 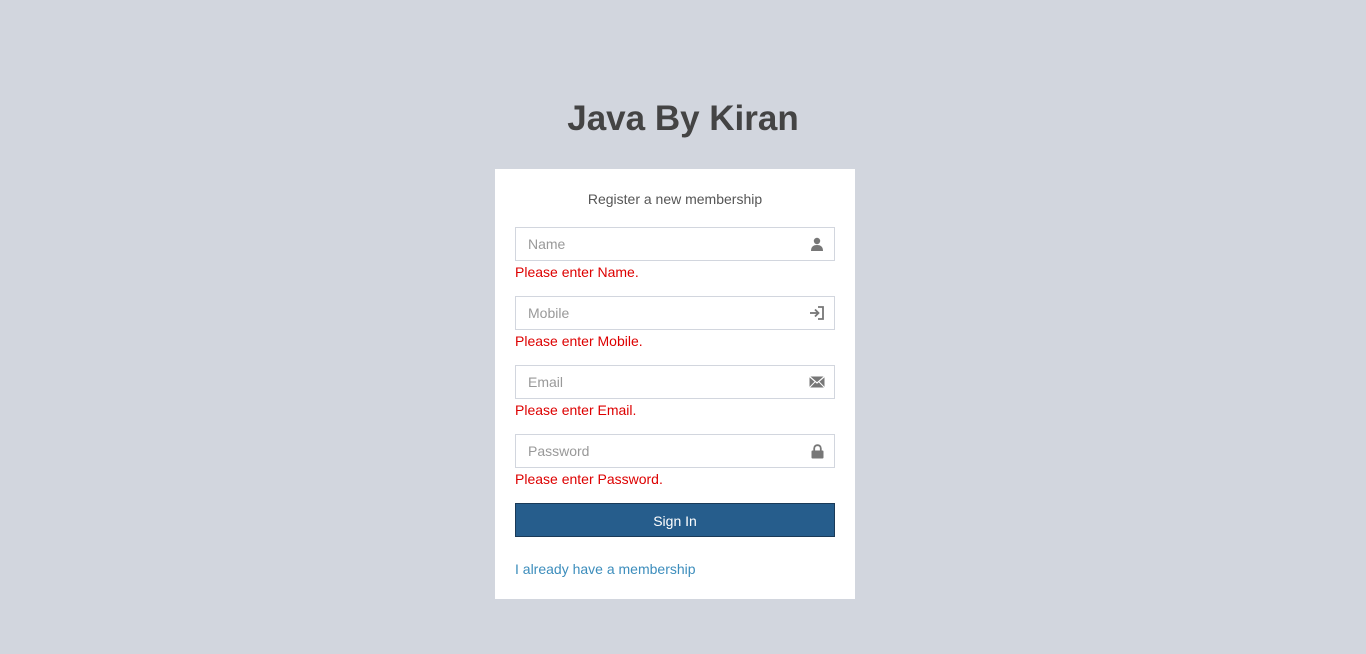 What do you see at coordinates (683, 119) in the screenshot?
I see `app-logo: Java By Kiran` at bounding box center [683, 119].